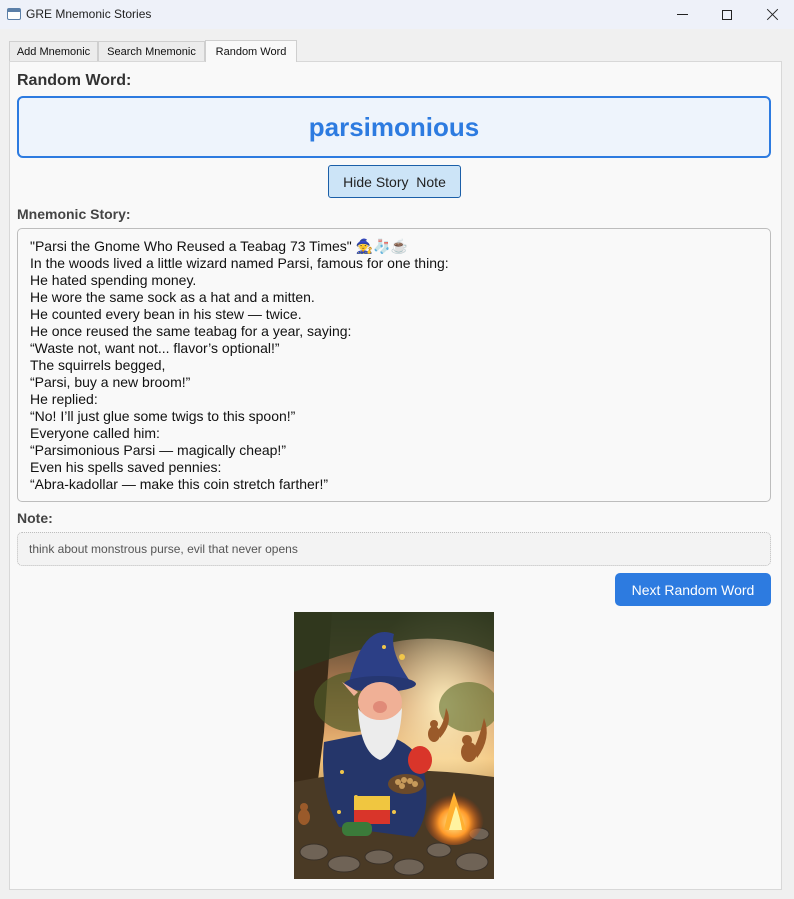 Image resolution: width=794 pixels, height=899 pixels. What do you see at coordinates (126, 467) in the screenshot?
I see `story-line: Even his spells saved pennies:` at bounding box center [126, 467].